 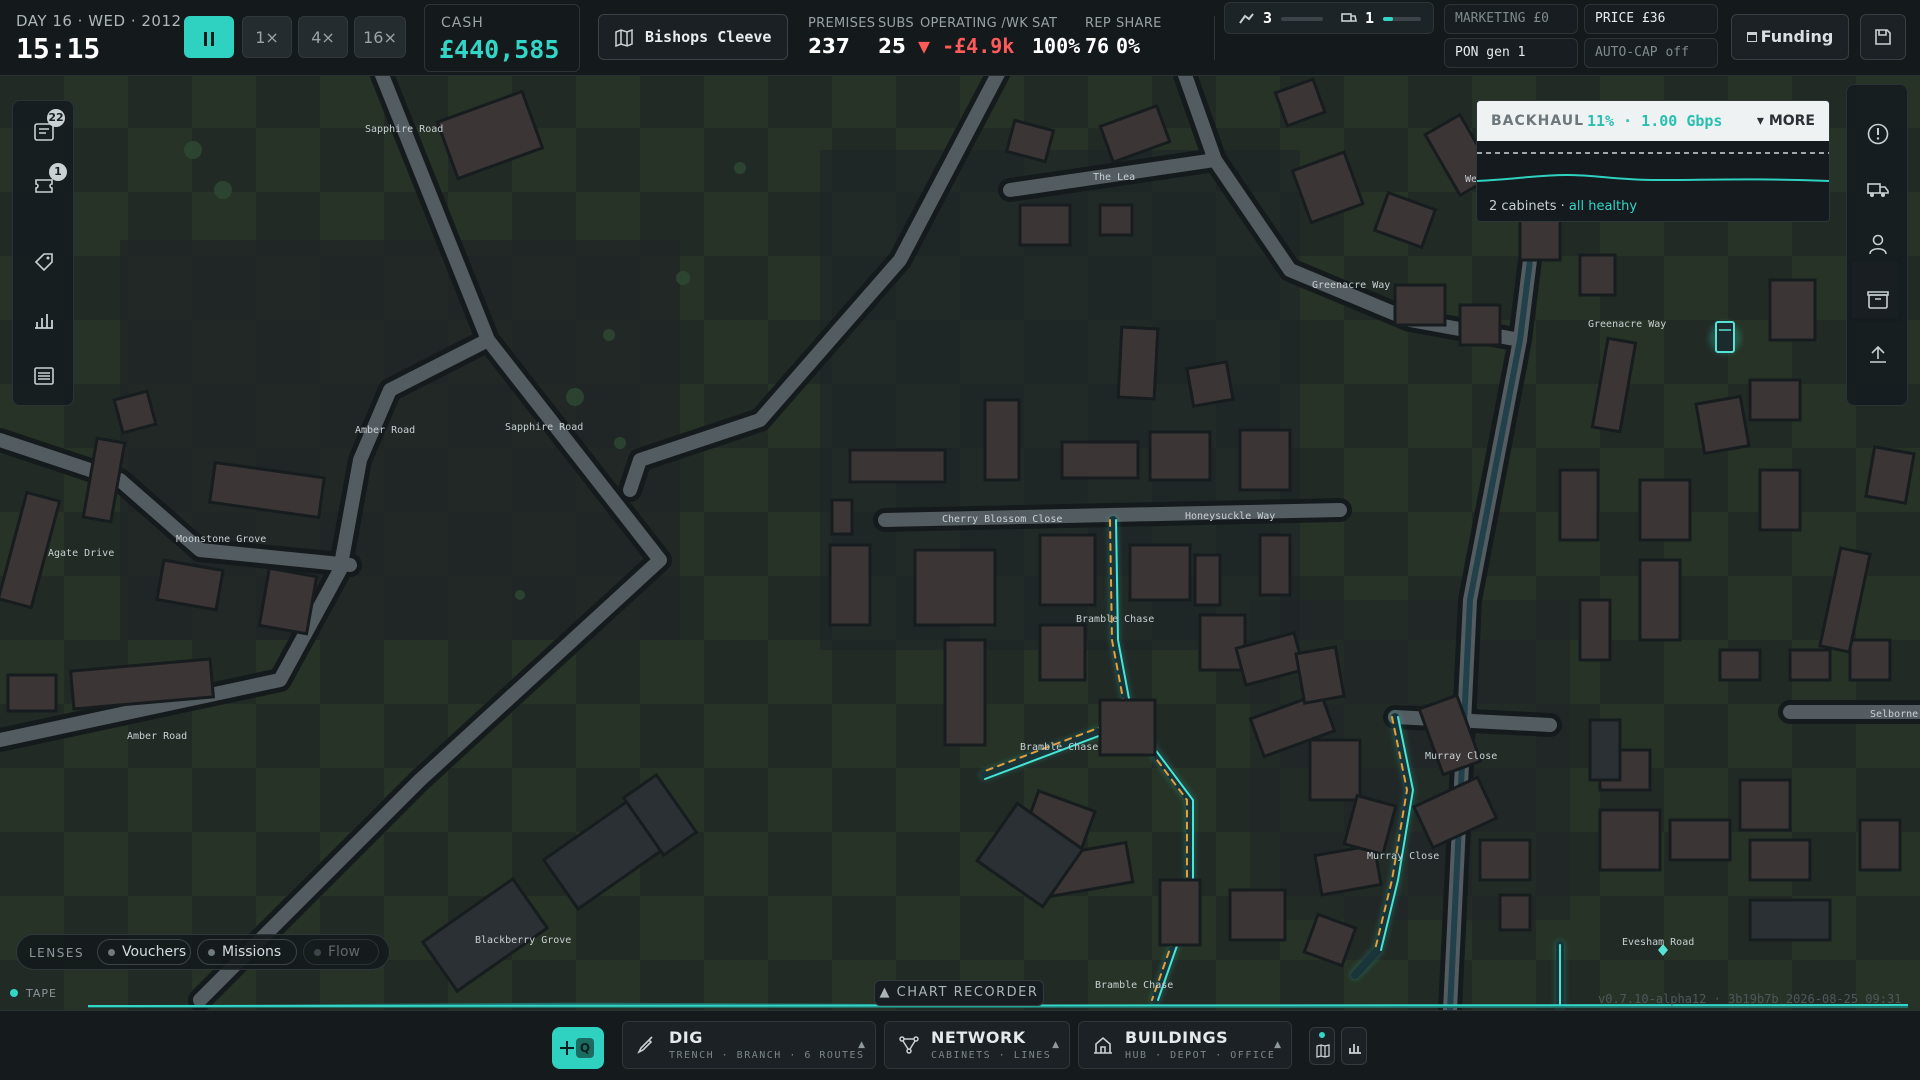 I want to click on alert-icon, so click(x=1878, y=134).